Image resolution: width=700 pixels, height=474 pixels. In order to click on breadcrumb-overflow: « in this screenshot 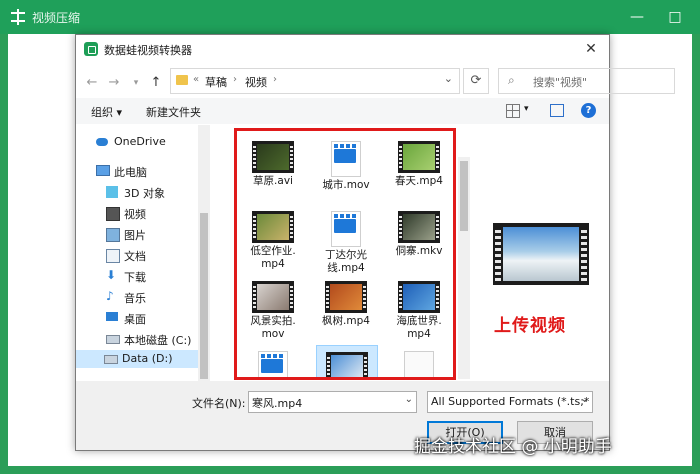, I will do `click(196, 79)`.